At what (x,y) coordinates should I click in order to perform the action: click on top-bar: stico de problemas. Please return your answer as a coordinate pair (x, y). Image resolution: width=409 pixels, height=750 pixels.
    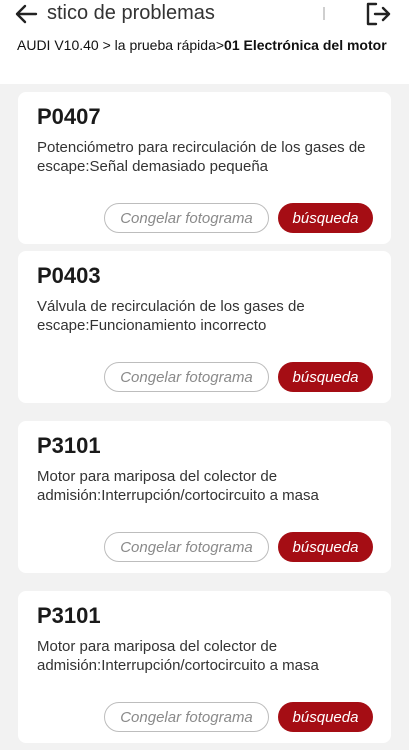
    Looking at the image, I should click on (204, 15).